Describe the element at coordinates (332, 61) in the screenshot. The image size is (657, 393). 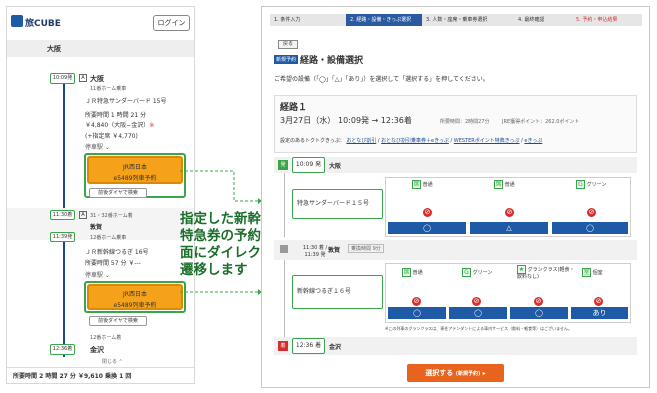
I see `page-title: 経路・設備選択` at that location.